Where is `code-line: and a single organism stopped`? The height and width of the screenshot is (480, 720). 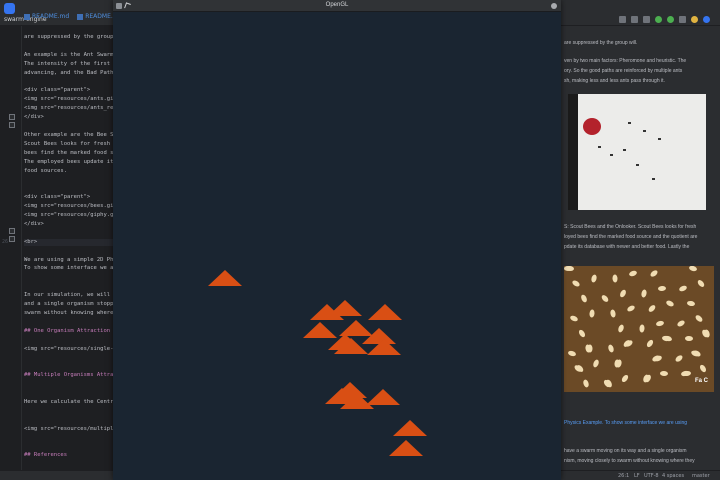 code-line: and a single organism stopped is located at coordinates (72, 304).